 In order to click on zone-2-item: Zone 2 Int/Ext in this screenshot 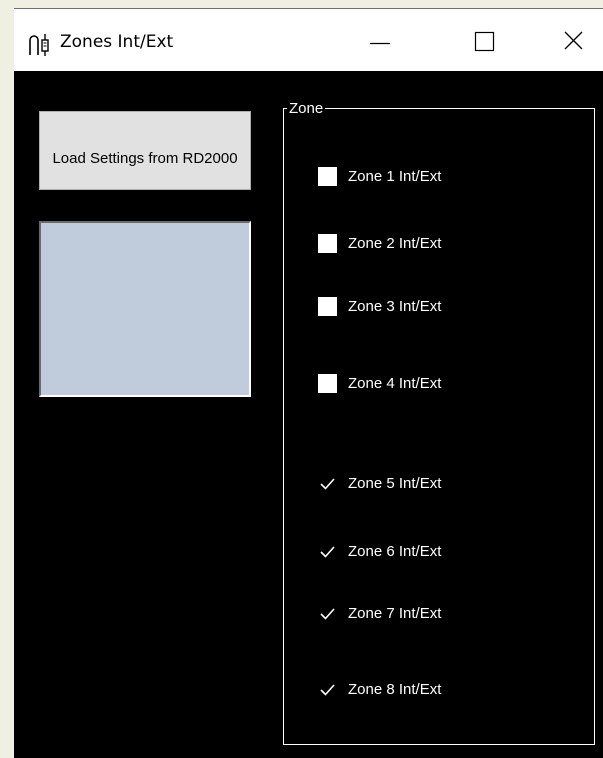, I will do `click(379, 243)`.